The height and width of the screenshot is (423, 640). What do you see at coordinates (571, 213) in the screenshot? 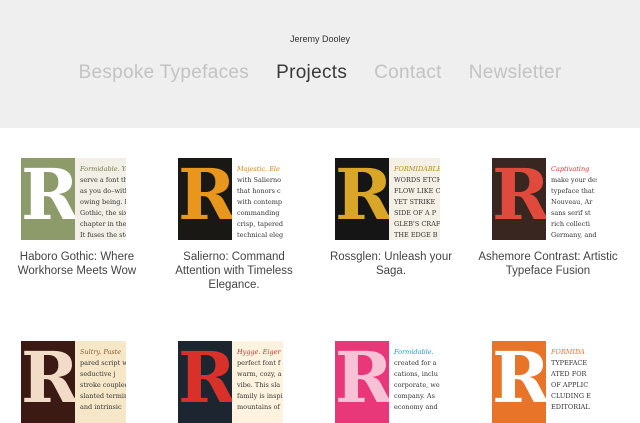
I see `specimen-line: sans serif st` at bounding box center [571, 213].